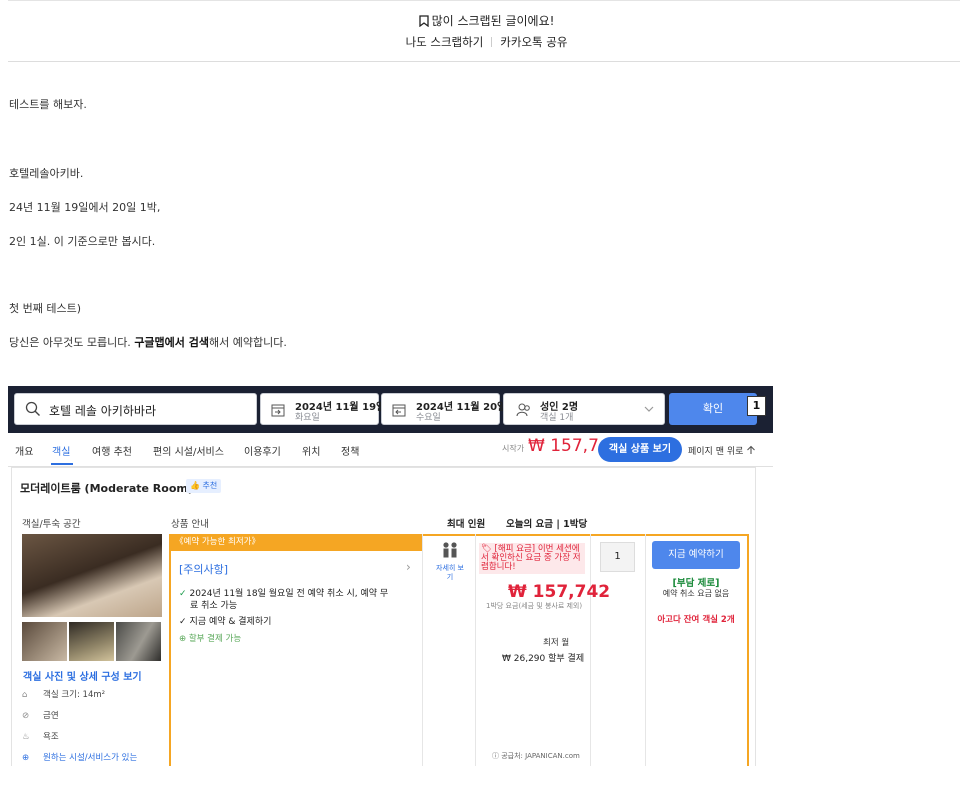 This screenshot has width=973, height=801. I want to click on tab-travel-recommend: 여행 추천, so click(112, 450).